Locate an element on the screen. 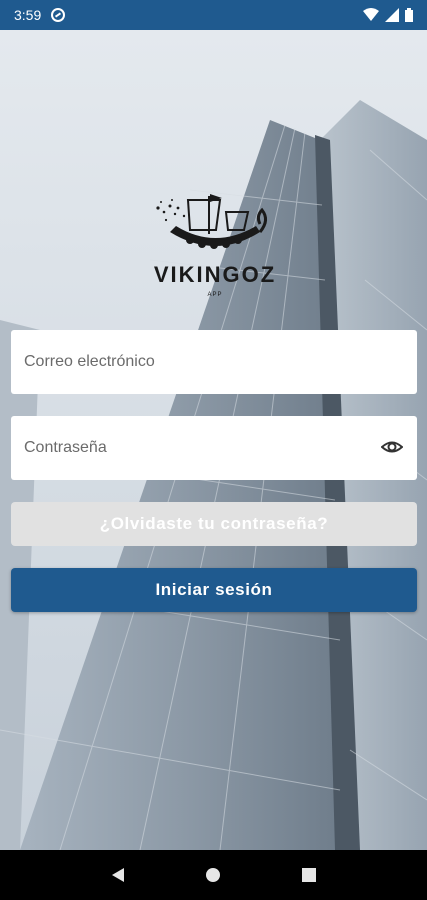  data-sync-icon is located at coordinates (58, 15).